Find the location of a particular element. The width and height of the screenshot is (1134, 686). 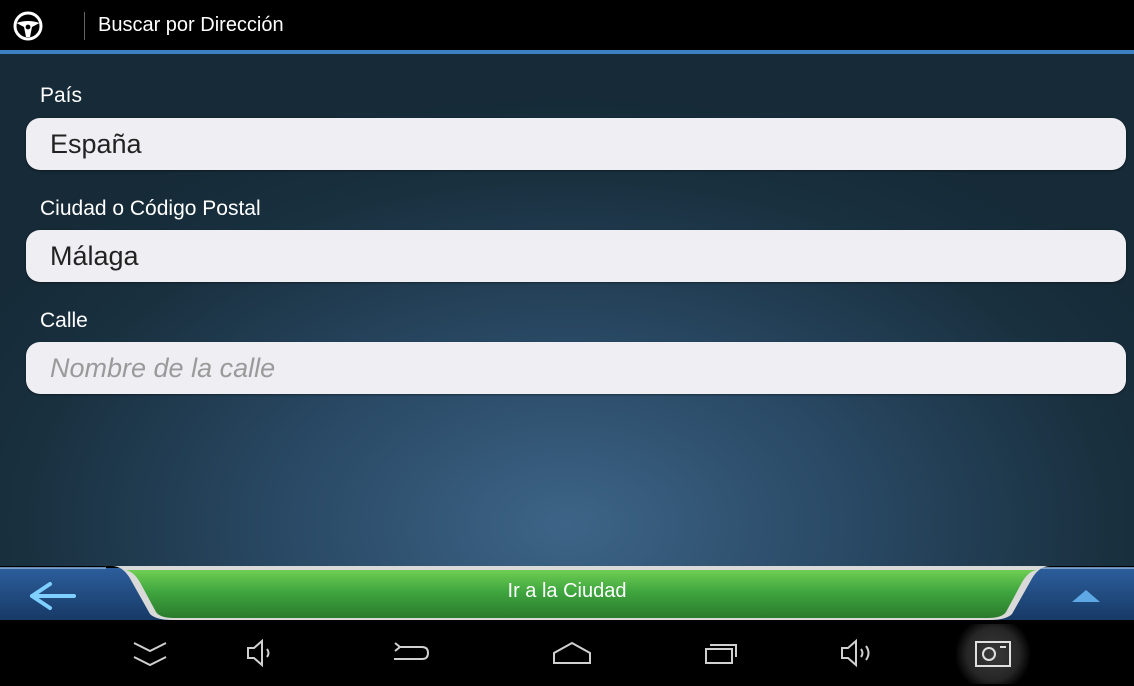

recent-apps-icon is located at coordinates (722, 653).